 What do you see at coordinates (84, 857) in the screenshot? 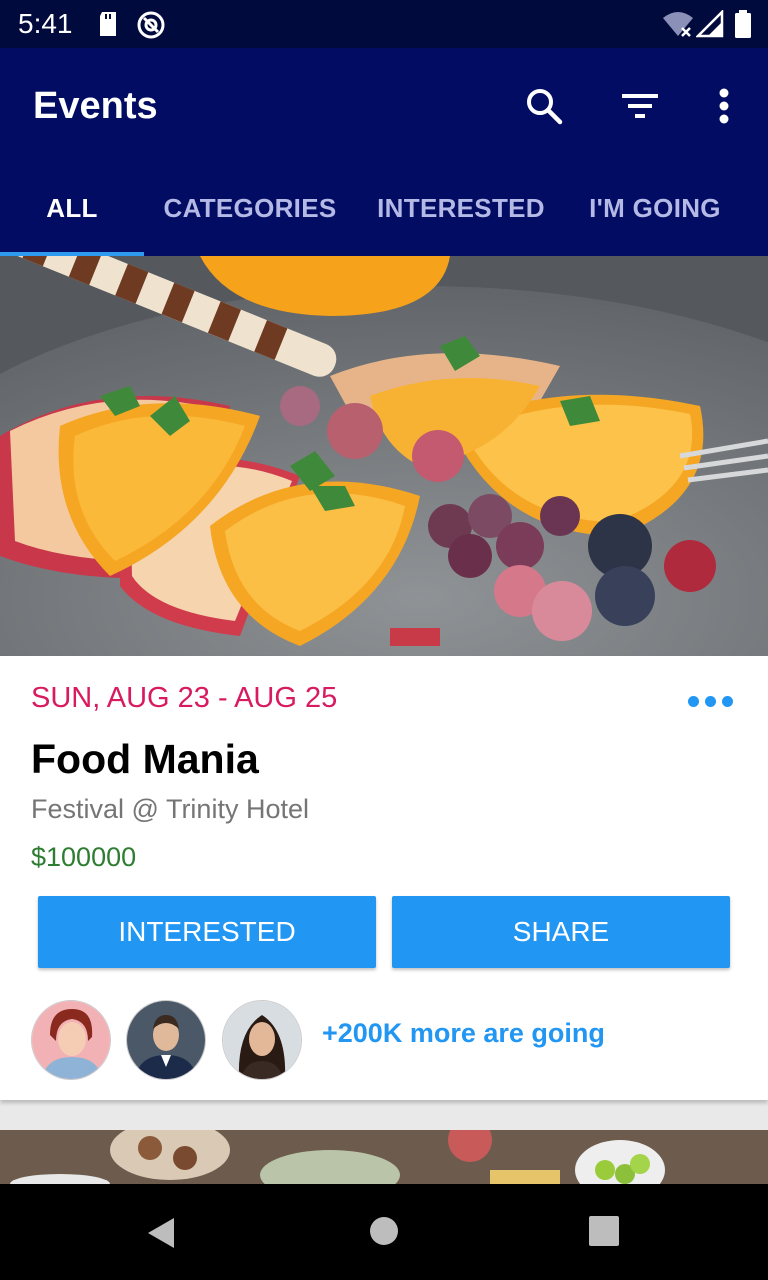
I see `event-price: $100000` at bounding box center [84, 857].